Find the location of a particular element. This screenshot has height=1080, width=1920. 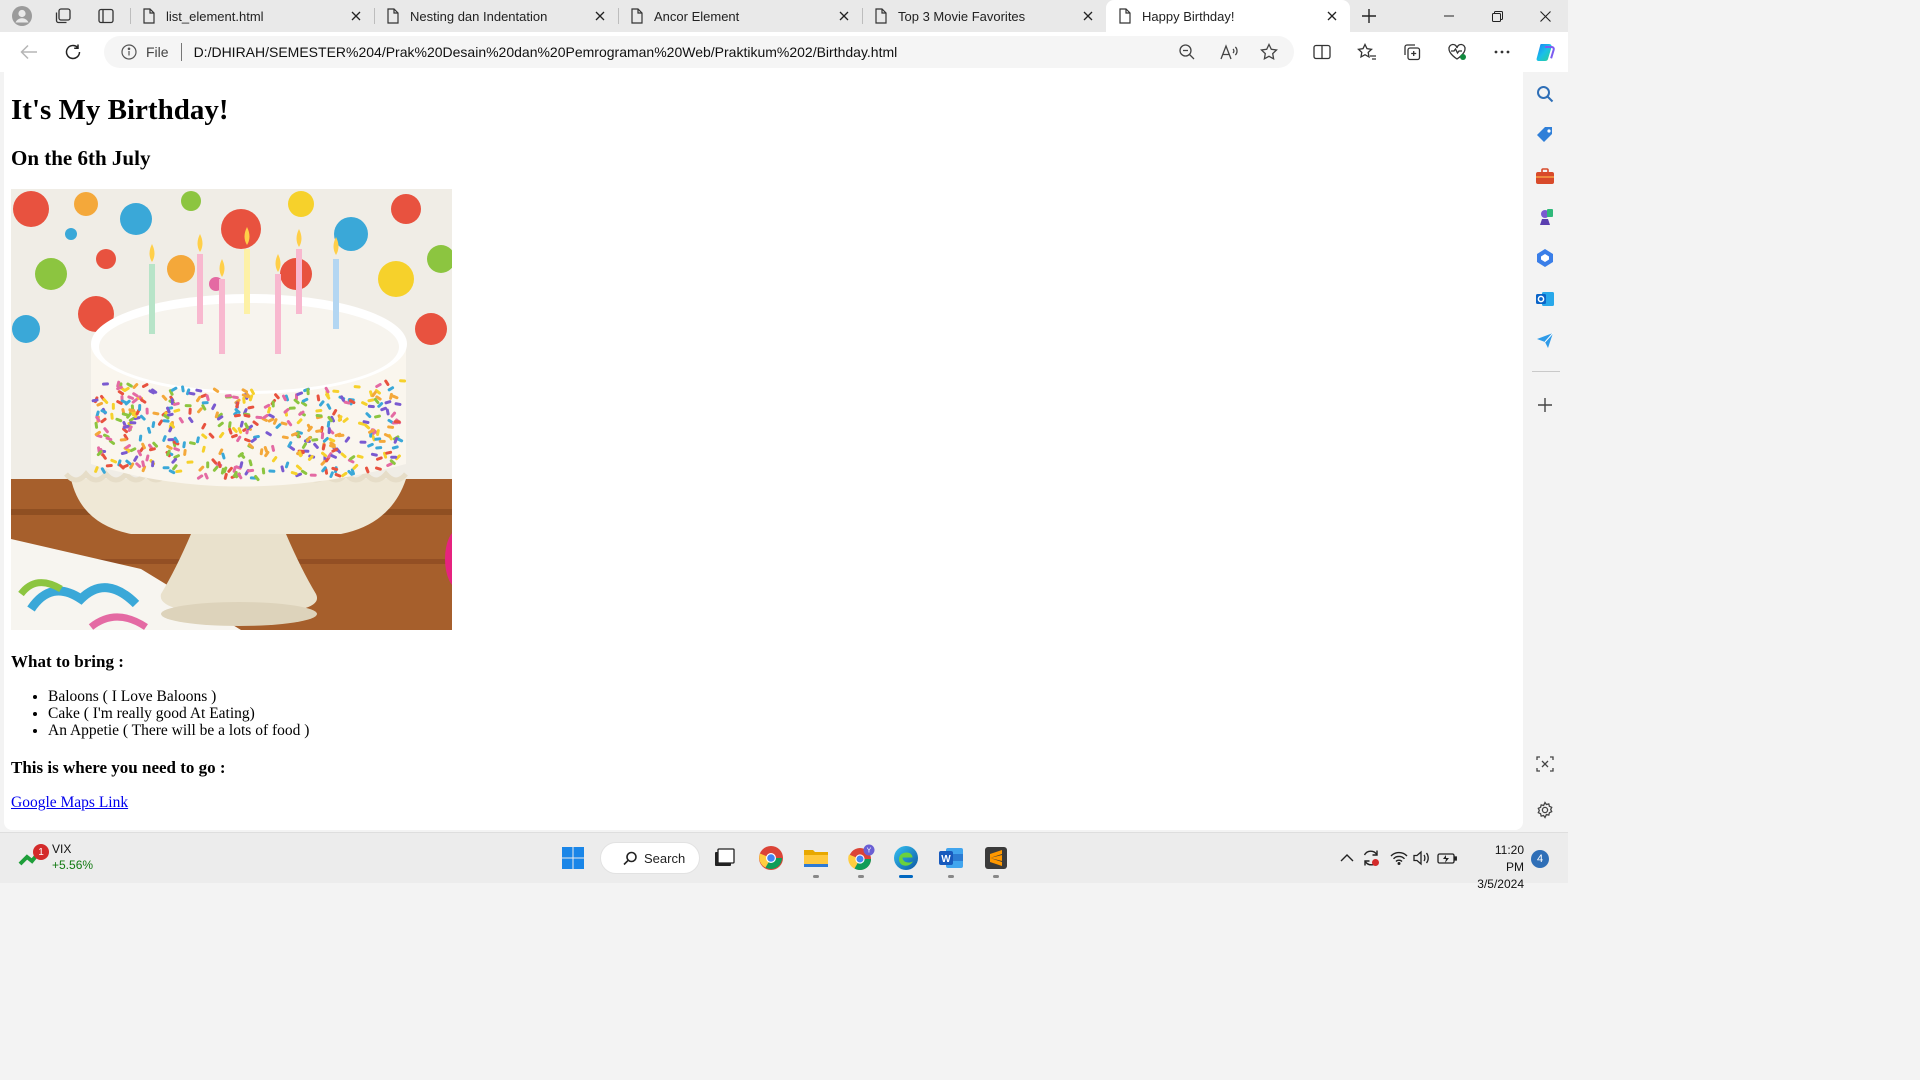

stock-chart-icon: 1 is located at coordinates (33, 856).